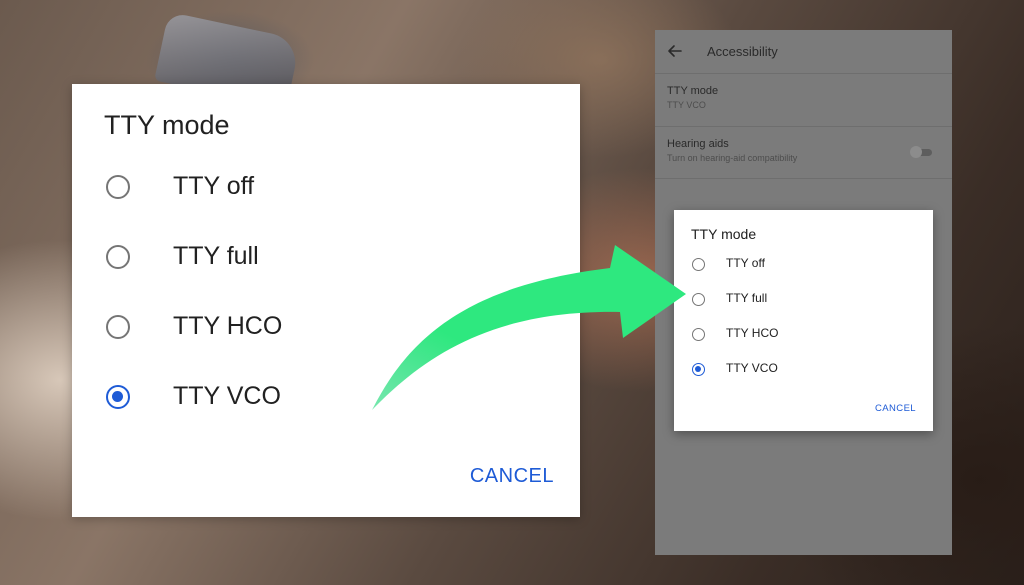 The height and width of the screenshot is (585, 1024). I want to click on setting-subtitle: TTY VCO, so click(686, 105).